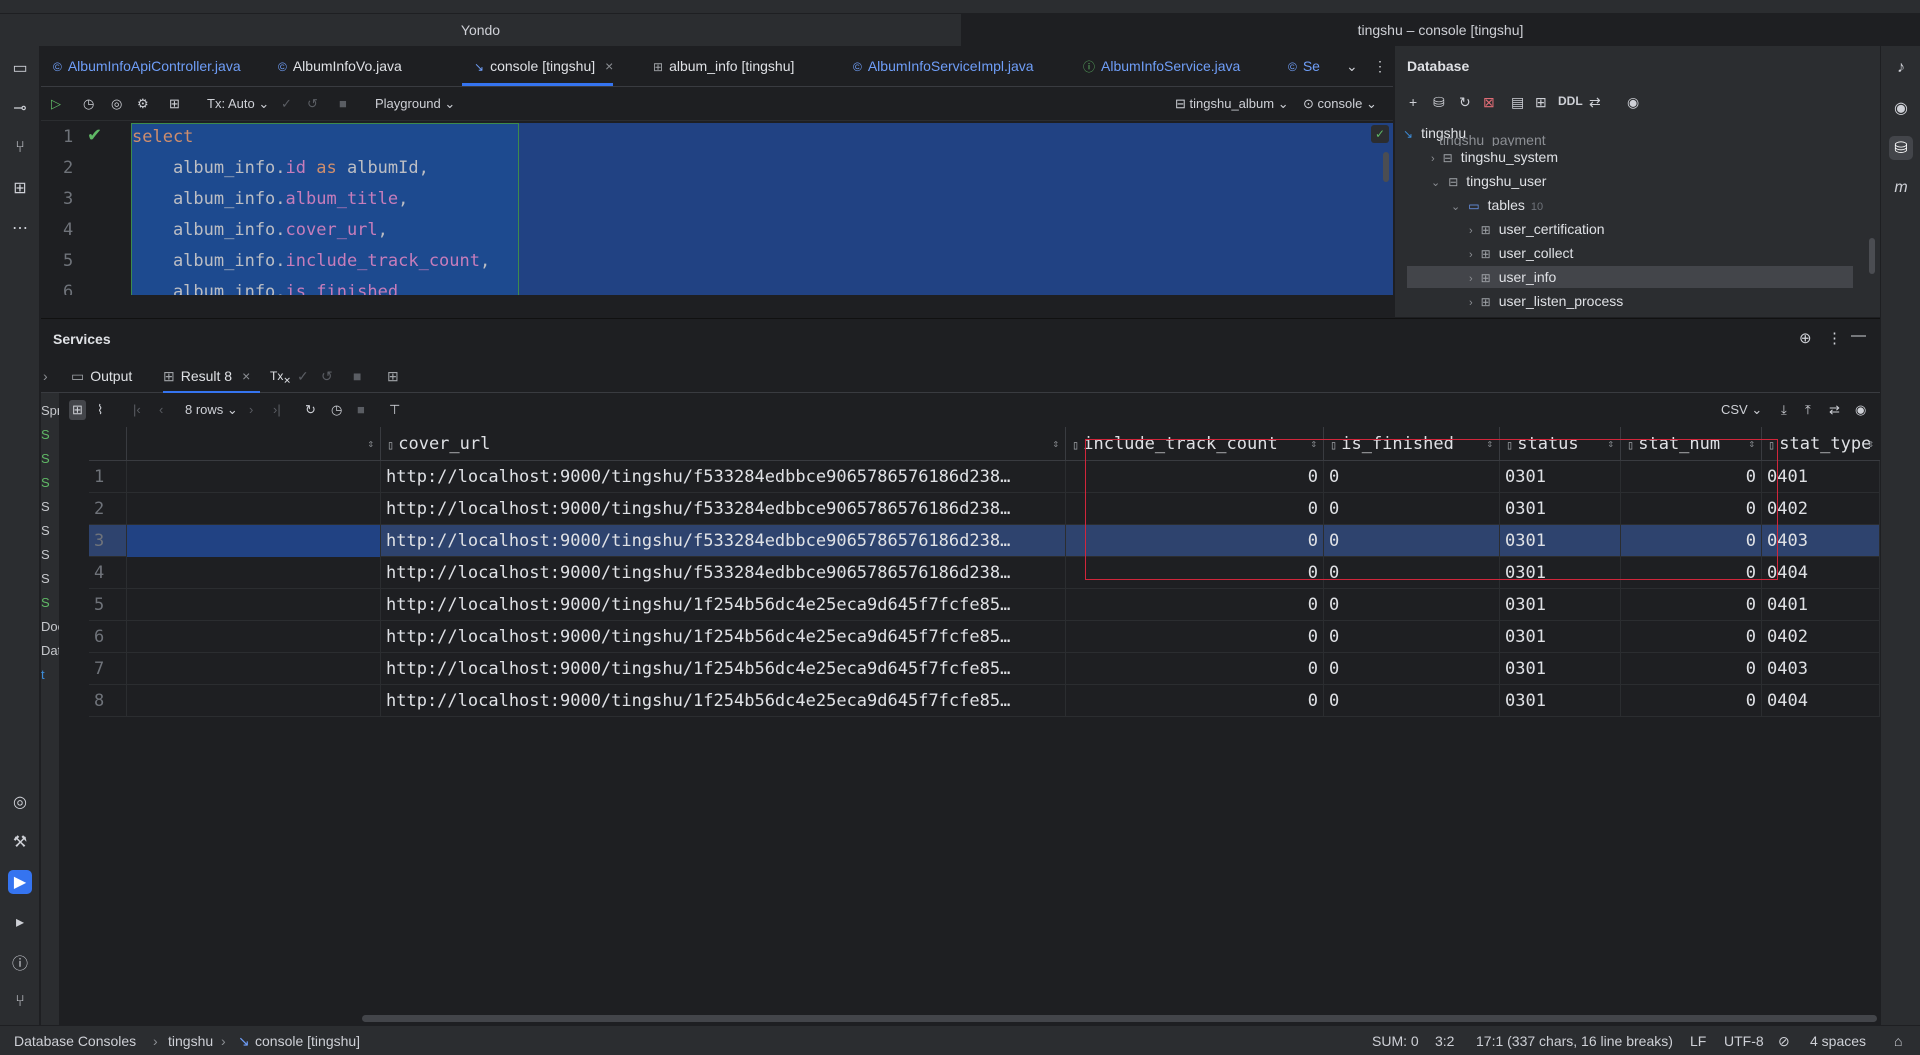  What do you see at coordinates (361, 410) in the screenshot?
I see `cancel-query-icon: ■` at bounding box center [361, 410].